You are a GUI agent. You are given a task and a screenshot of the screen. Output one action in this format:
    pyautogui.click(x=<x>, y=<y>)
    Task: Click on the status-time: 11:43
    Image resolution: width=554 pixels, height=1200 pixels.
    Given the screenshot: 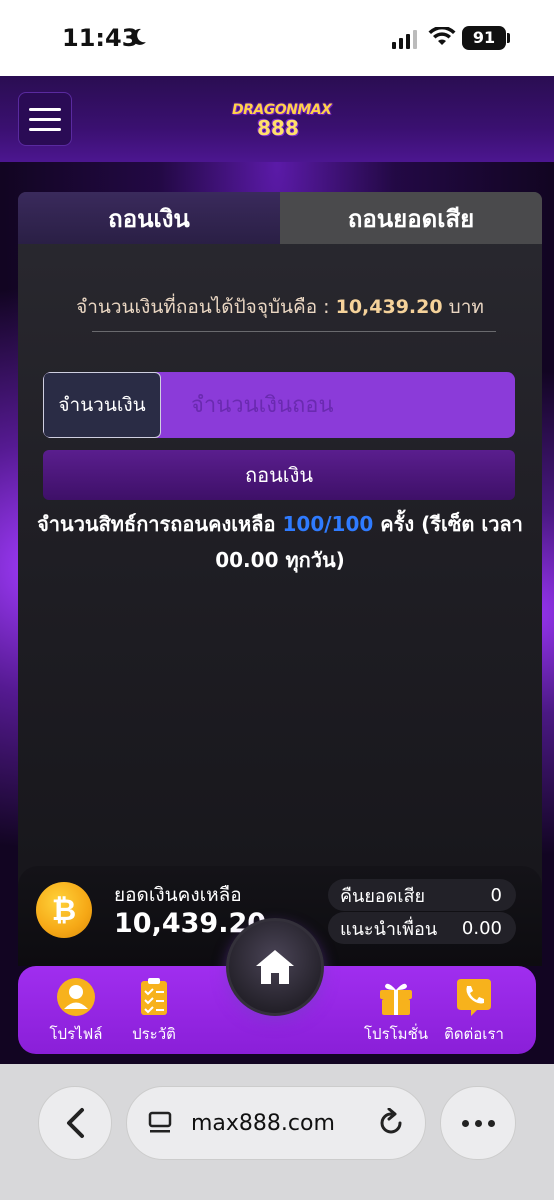 What is the action you would take?
    pyautogui.click(x=100, y=38)
    